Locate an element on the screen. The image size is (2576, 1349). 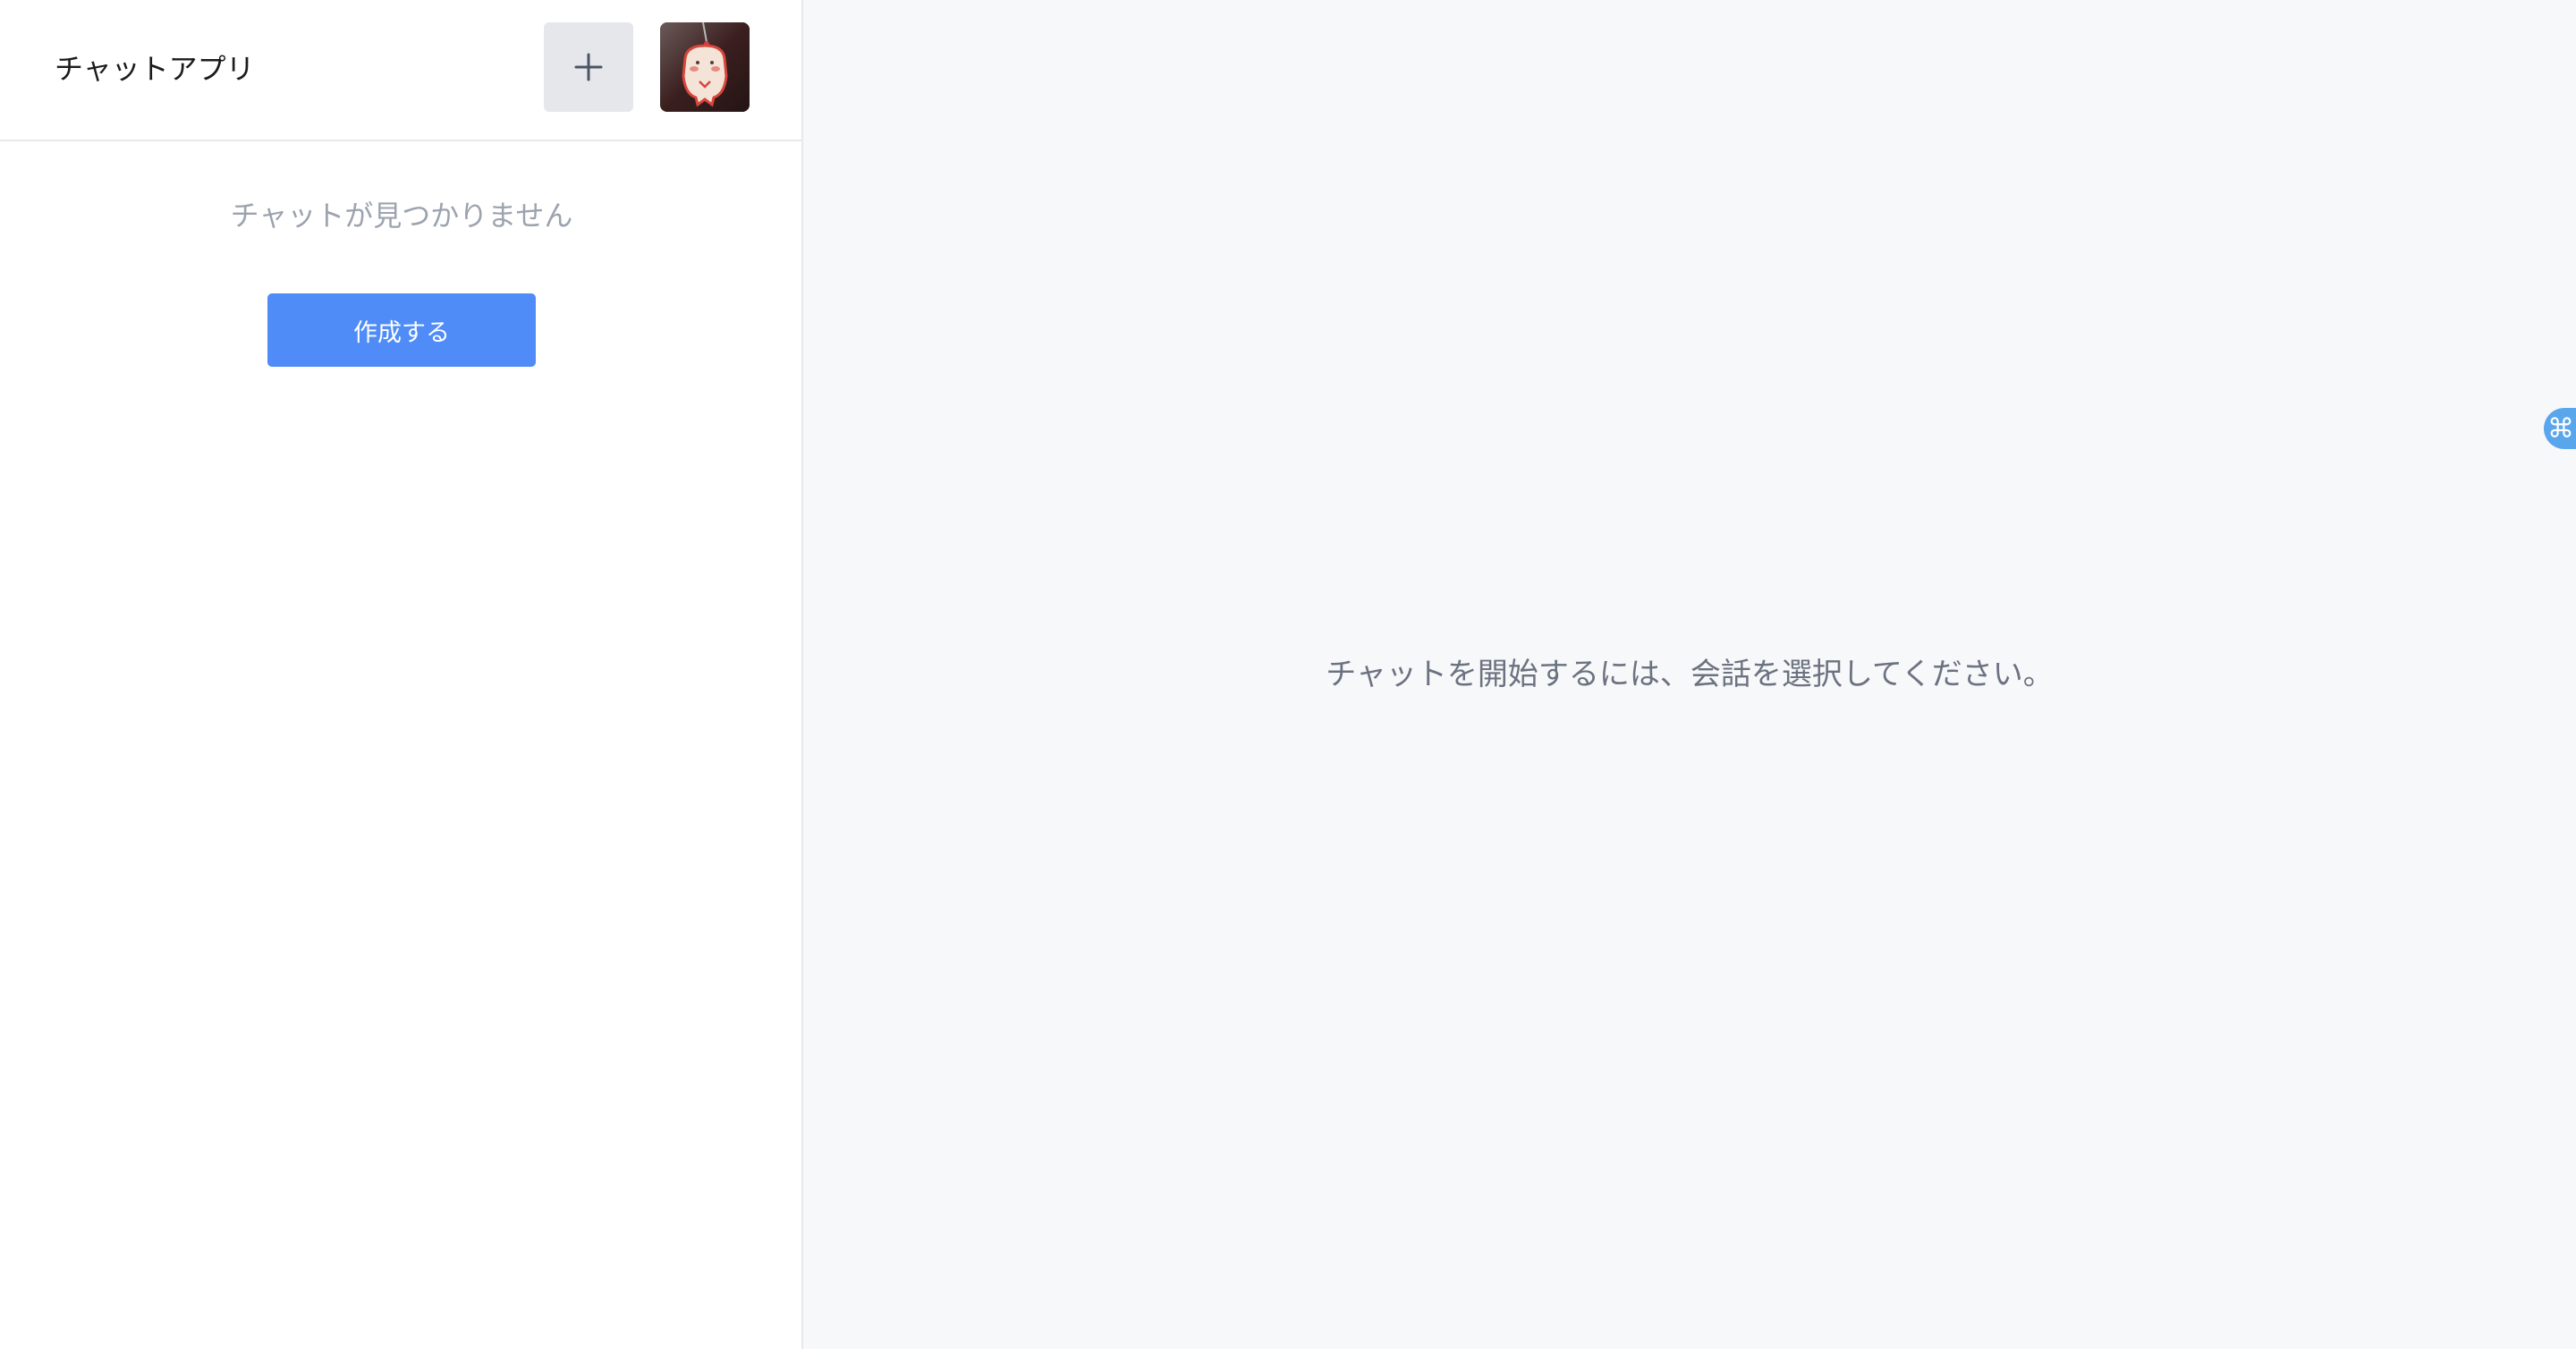
plus-icon is located at coordinates (588, 67).